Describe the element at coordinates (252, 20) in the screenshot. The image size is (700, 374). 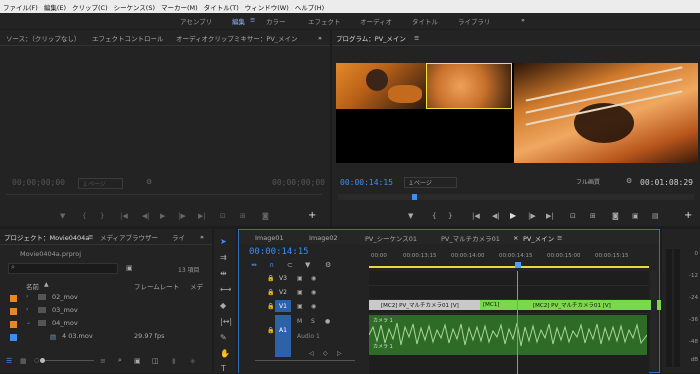
I see `workspace-menu-icon: ≡` at that location.